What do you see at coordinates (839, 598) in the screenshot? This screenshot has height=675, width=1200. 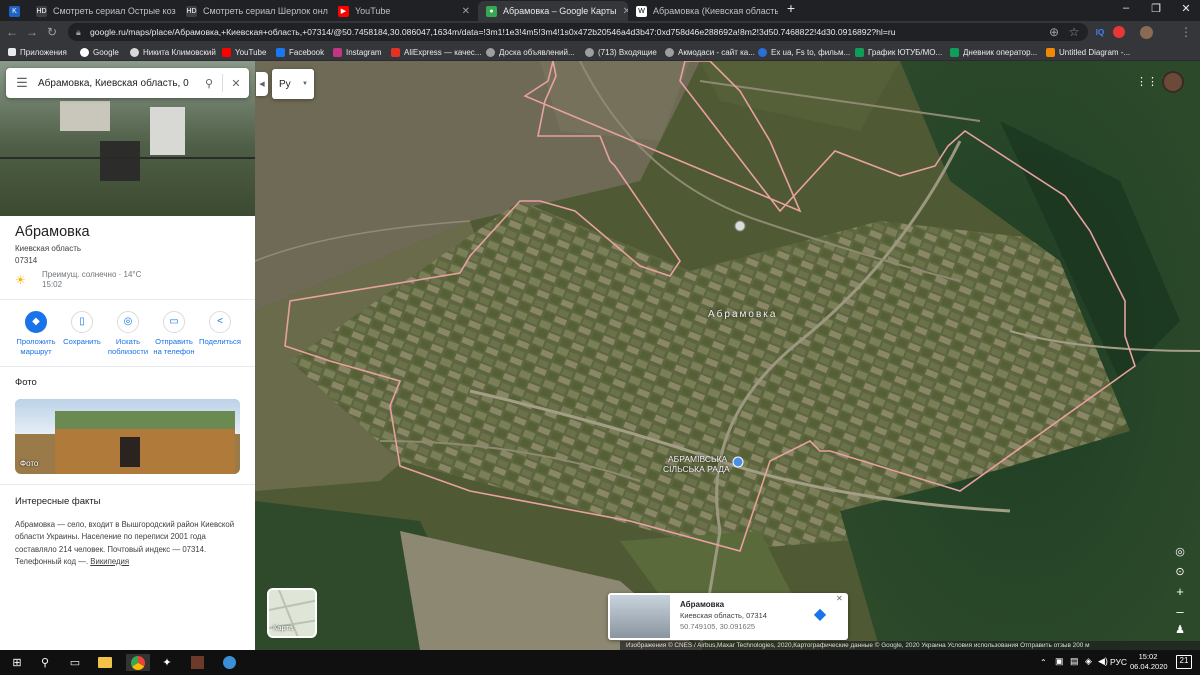 I see `close-card-icon: ✕` at bounding box center [839, 598].